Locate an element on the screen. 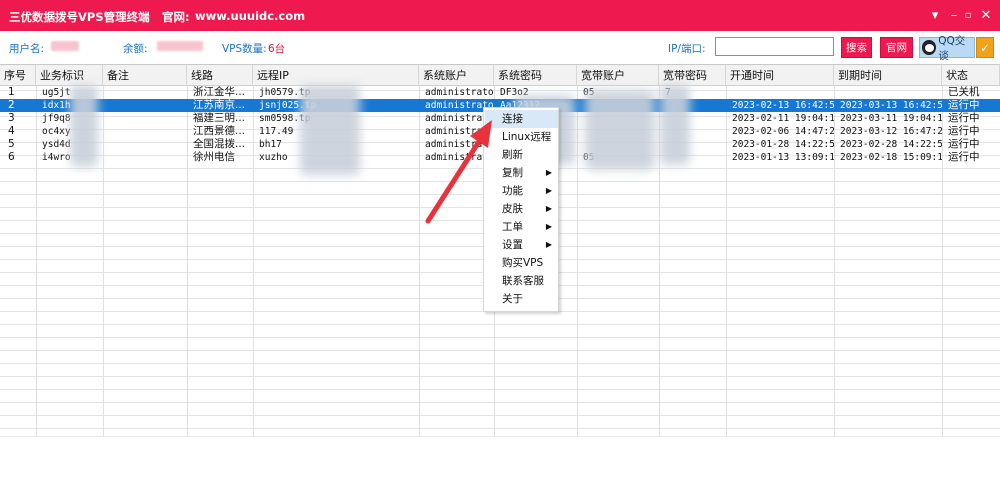 The height and width of the screenshot is (489, 1000). col-header-no: 序号 is located at coordinates (18, 75).